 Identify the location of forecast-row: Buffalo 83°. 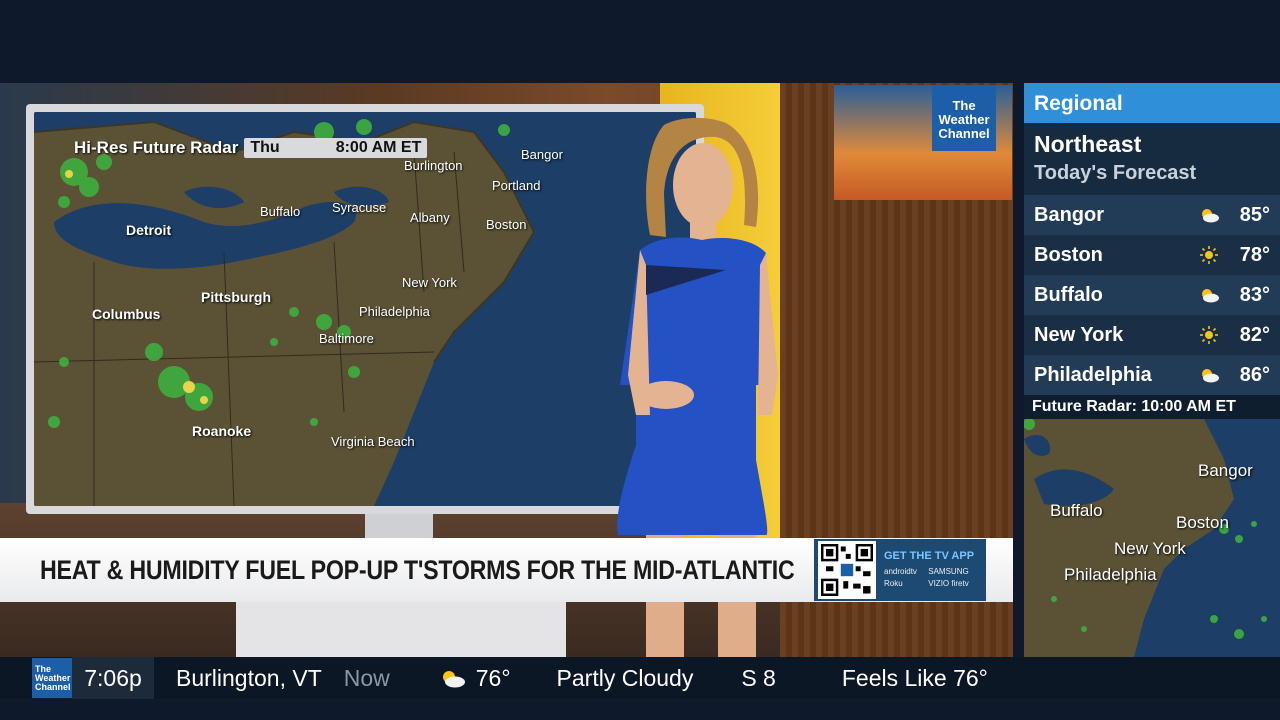
(1152, 295).